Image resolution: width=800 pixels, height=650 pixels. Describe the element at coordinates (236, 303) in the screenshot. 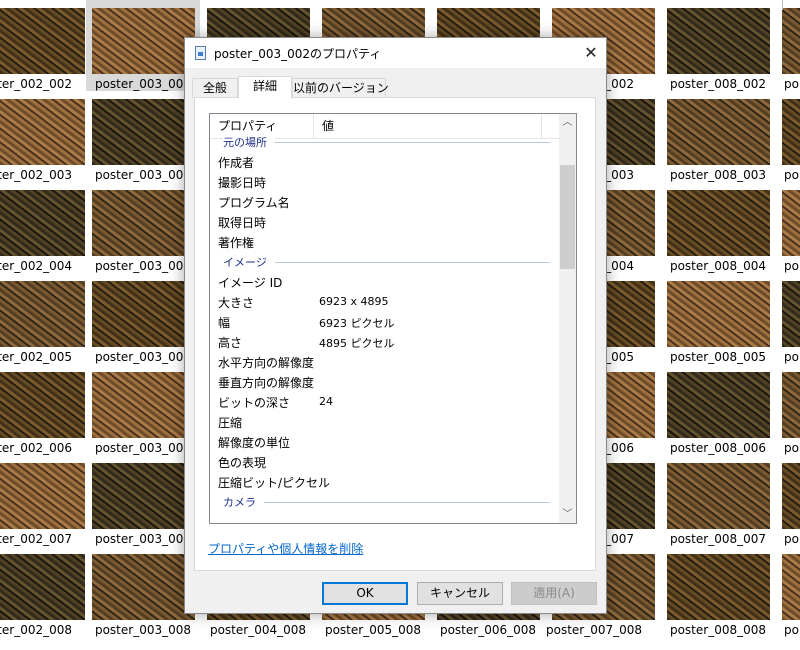

I see `property-name: 大きさ` at that location.